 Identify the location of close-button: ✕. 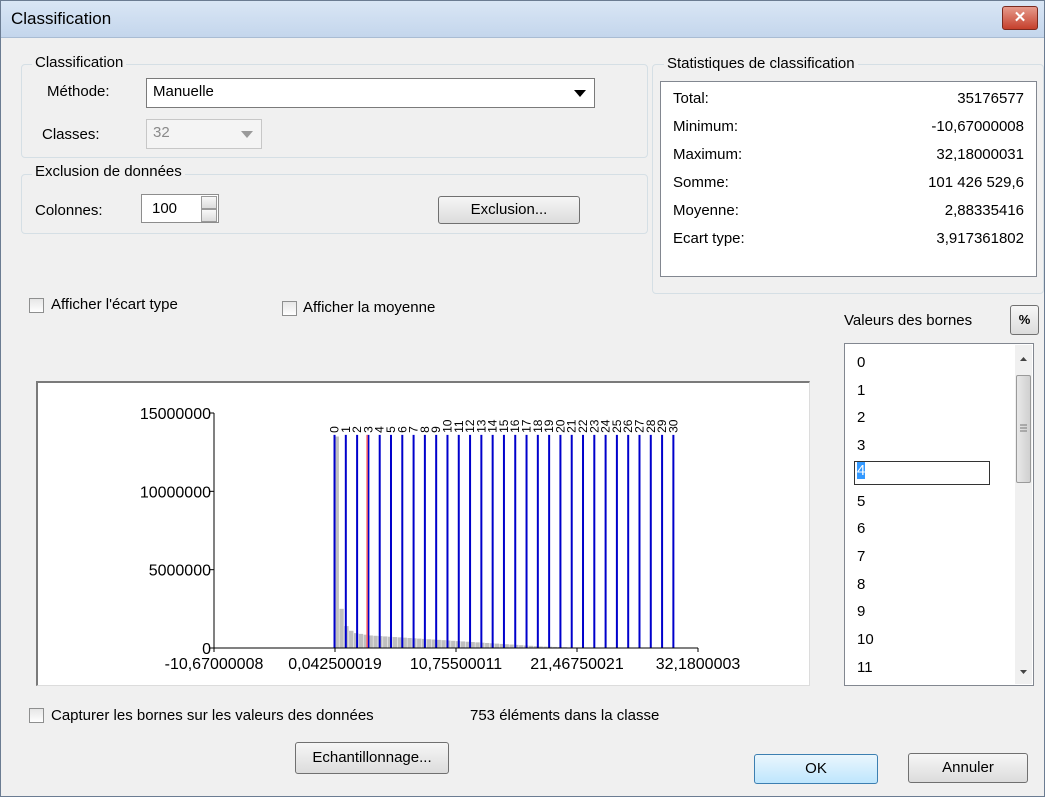
(1020, 18).